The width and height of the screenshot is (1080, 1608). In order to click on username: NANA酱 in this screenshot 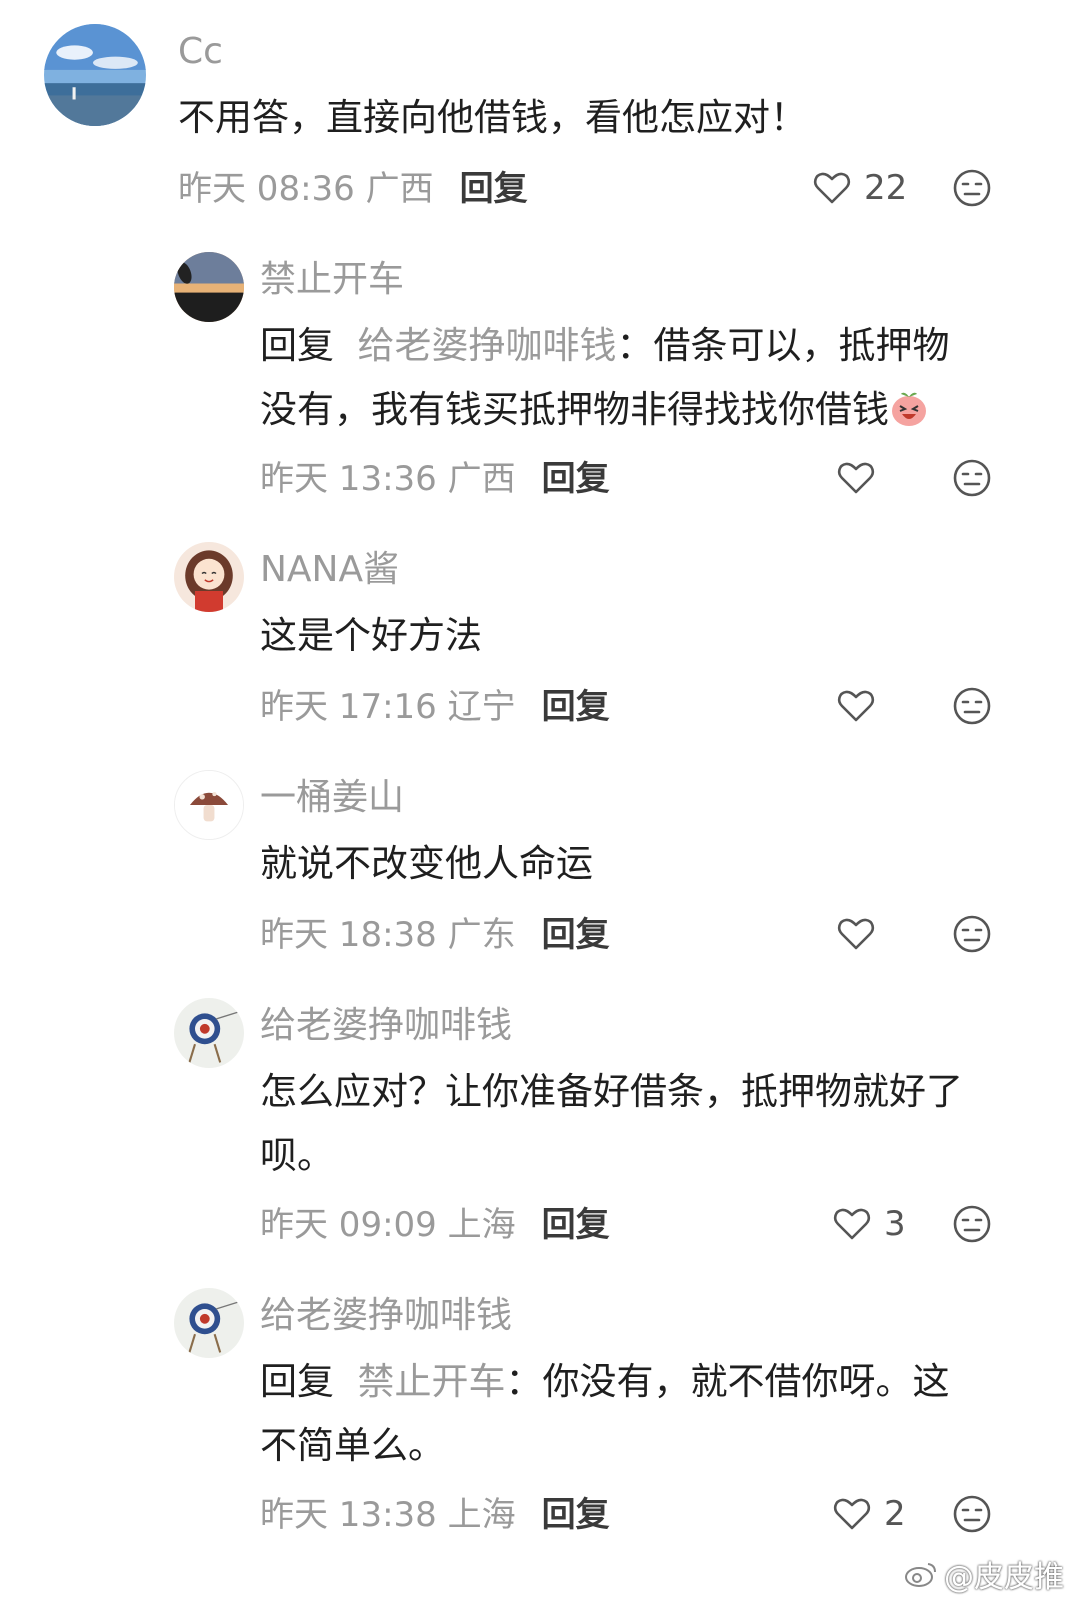, I will do `click(329, 570)`.